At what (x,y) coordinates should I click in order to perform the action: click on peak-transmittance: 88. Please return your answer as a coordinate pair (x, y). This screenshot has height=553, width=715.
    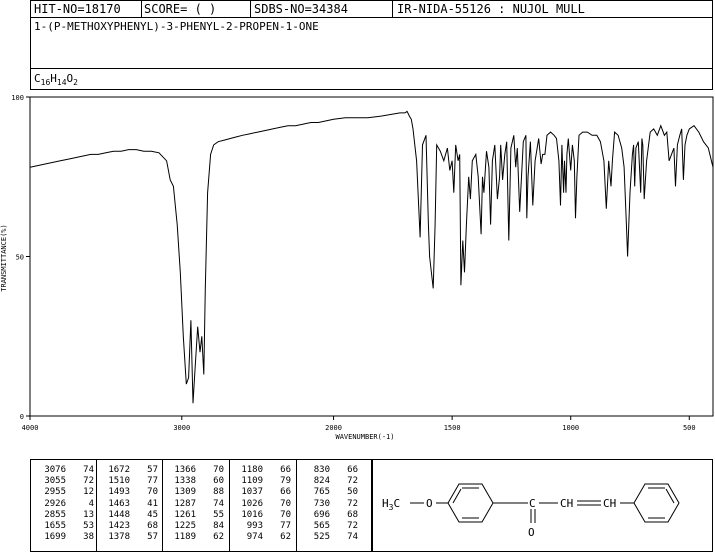
    Looking at the image, I should click on (218, 492).